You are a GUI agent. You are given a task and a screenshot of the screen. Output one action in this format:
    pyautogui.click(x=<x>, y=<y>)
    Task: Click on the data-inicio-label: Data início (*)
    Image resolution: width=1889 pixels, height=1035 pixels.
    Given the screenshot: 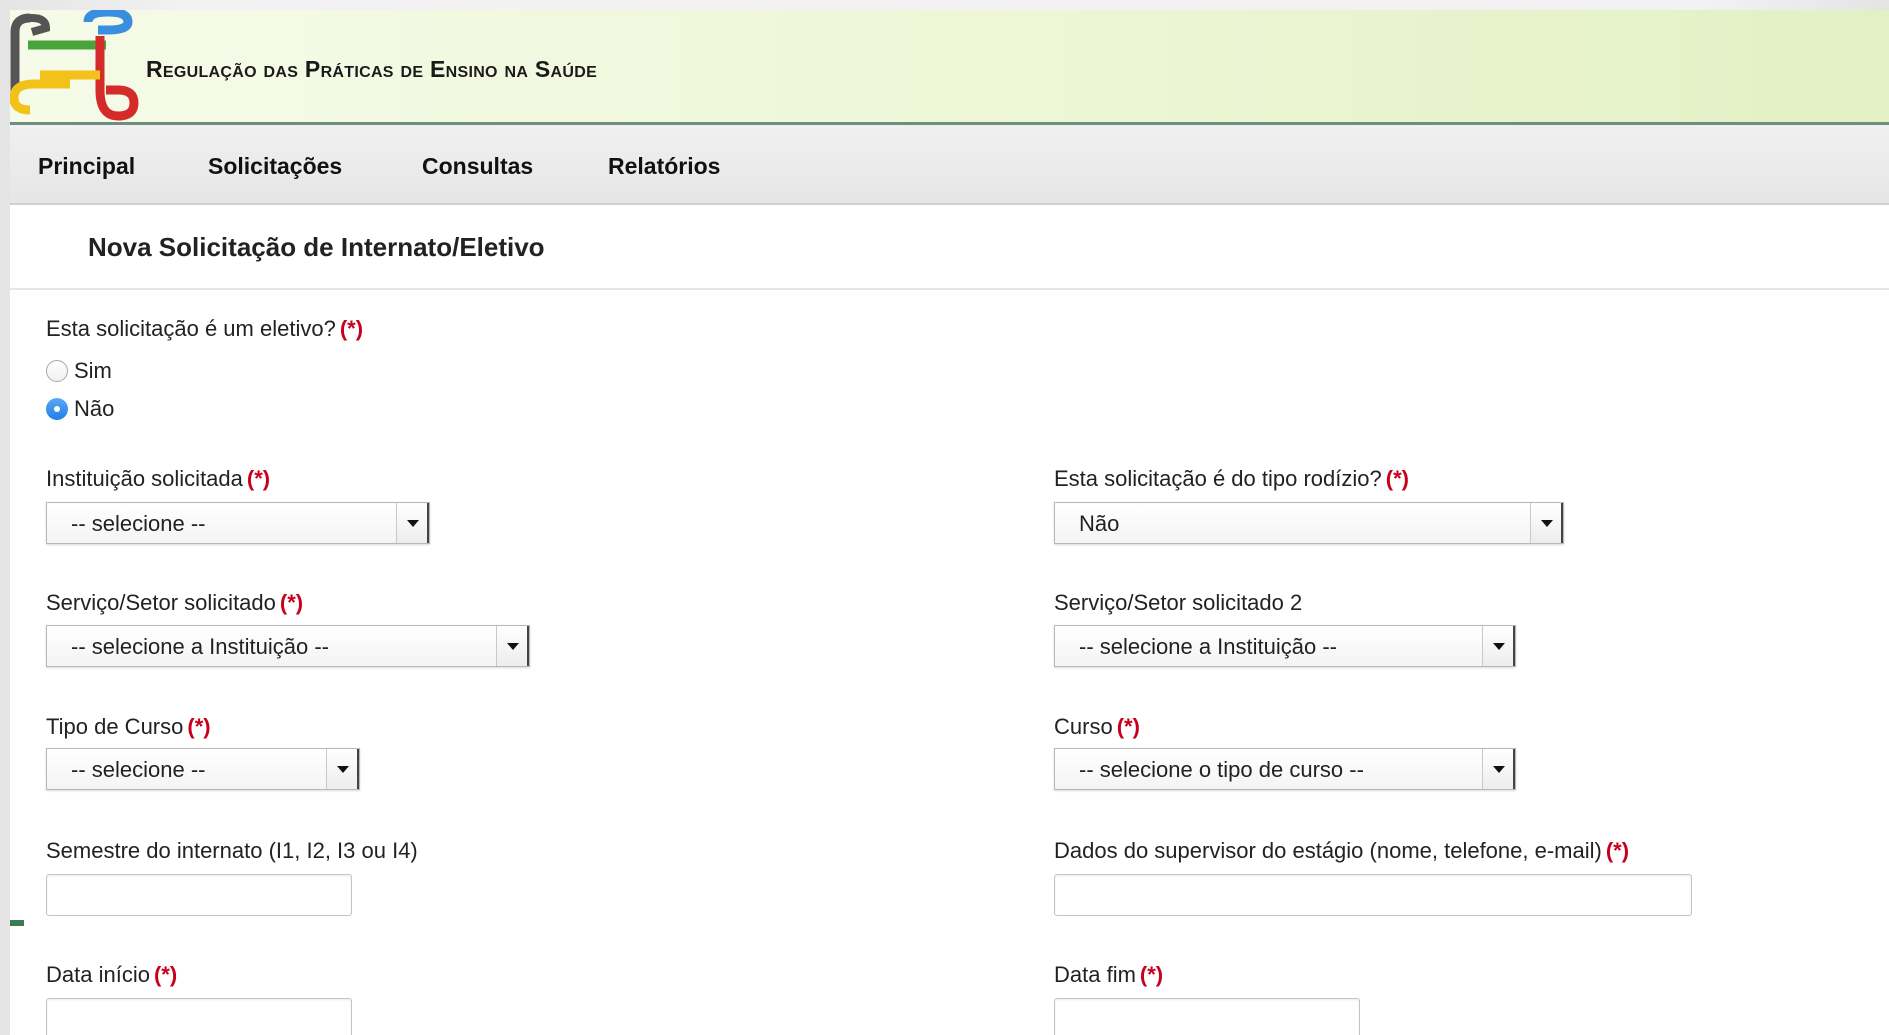 What is the action you would take?
    pyautogui.click(x=111, y=975)
    